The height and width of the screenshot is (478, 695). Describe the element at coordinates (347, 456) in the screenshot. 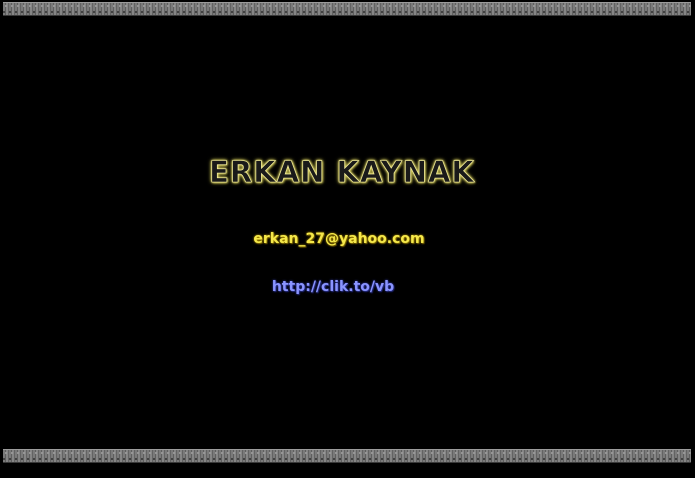

I see `bottom-decorative-border` at that location.